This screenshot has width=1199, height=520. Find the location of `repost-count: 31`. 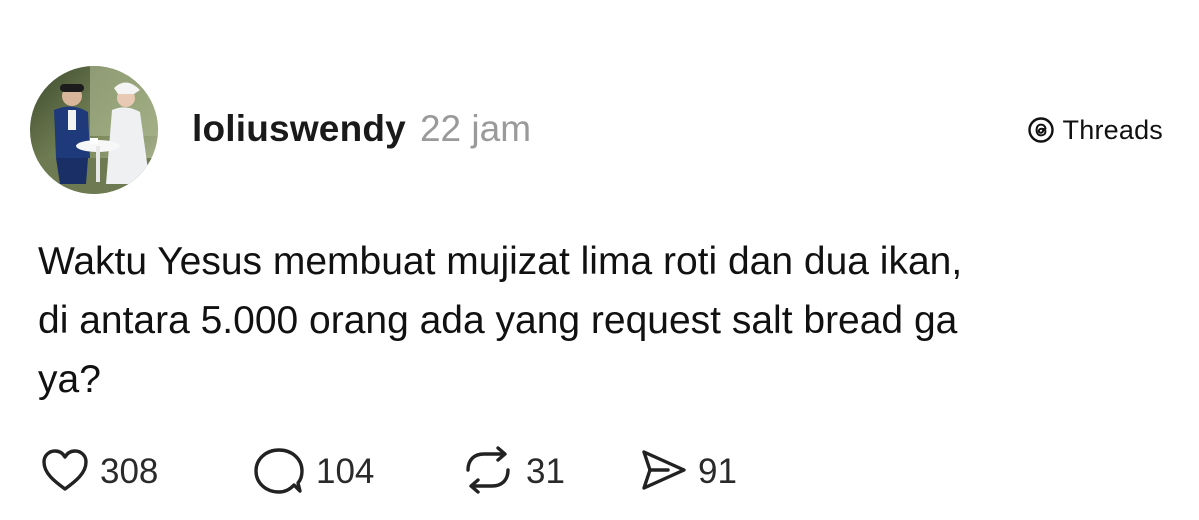

repost-count: 31 is located at coordinates (545, 471).